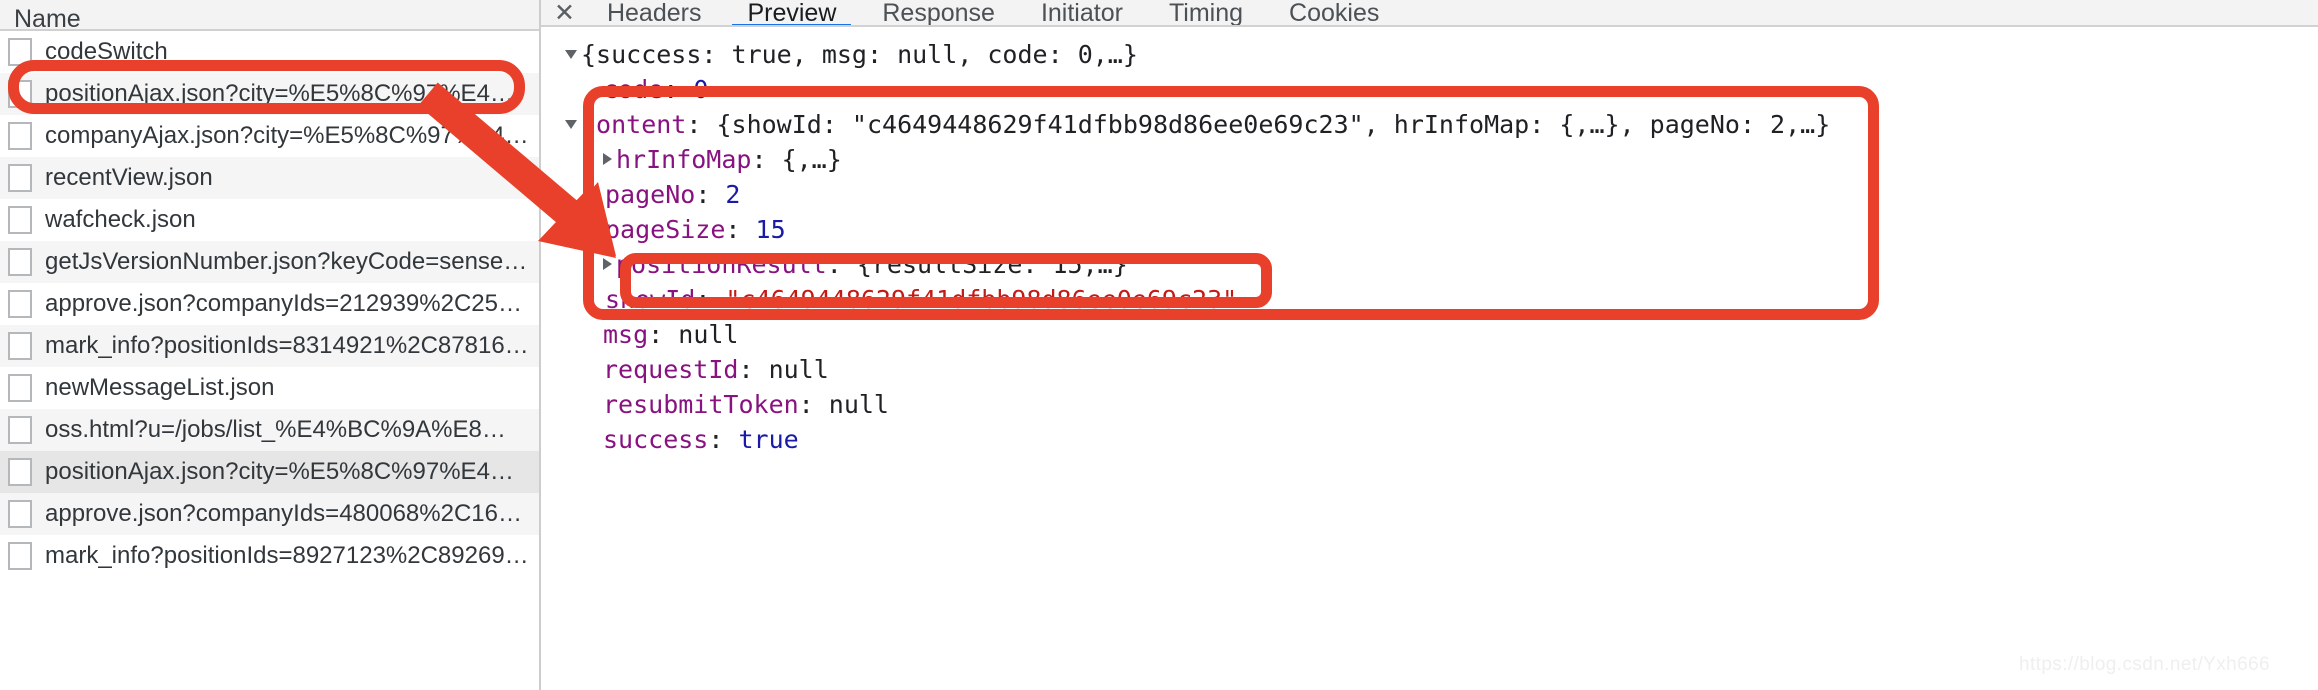 The height and width of the screenshot is (690, 2318). I want to click on request-list-item: newMessageList.json, so click(269, 388).